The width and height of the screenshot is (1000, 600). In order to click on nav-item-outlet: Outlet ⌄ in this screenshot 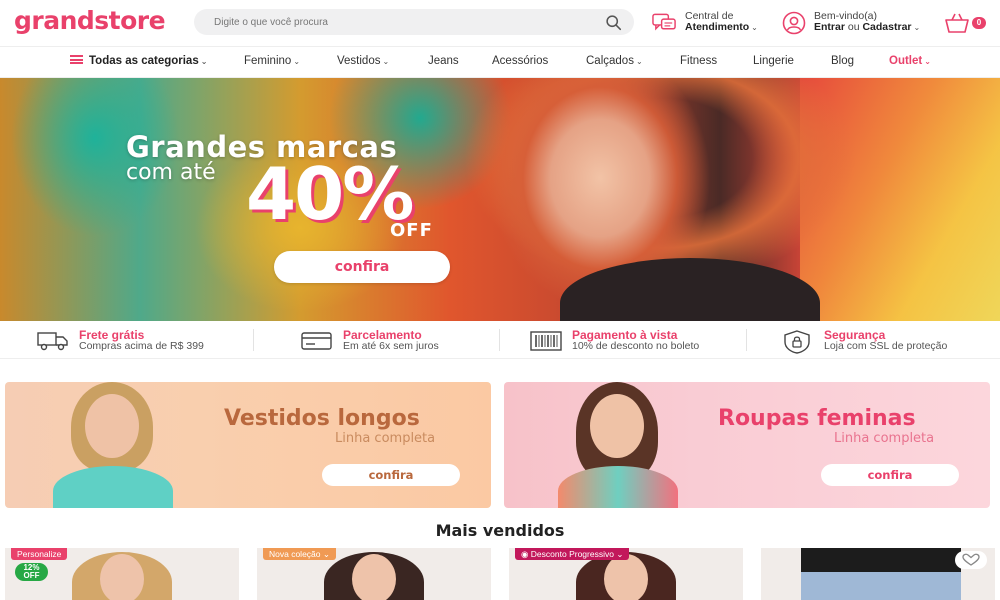, I will do `click(910, 61)`.